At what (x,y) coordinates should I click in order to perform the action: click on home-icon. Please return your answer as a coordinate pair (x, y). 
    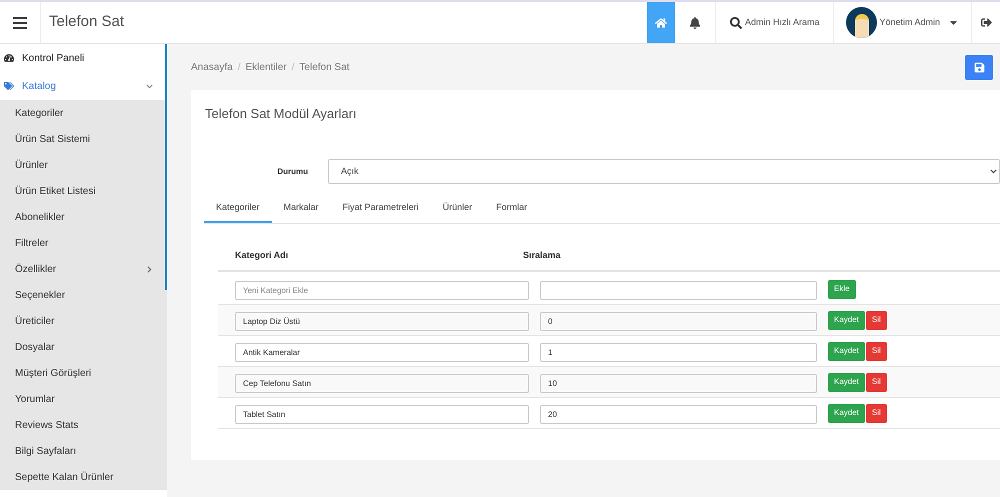
    Looking at the image, I should click on (660, 22).